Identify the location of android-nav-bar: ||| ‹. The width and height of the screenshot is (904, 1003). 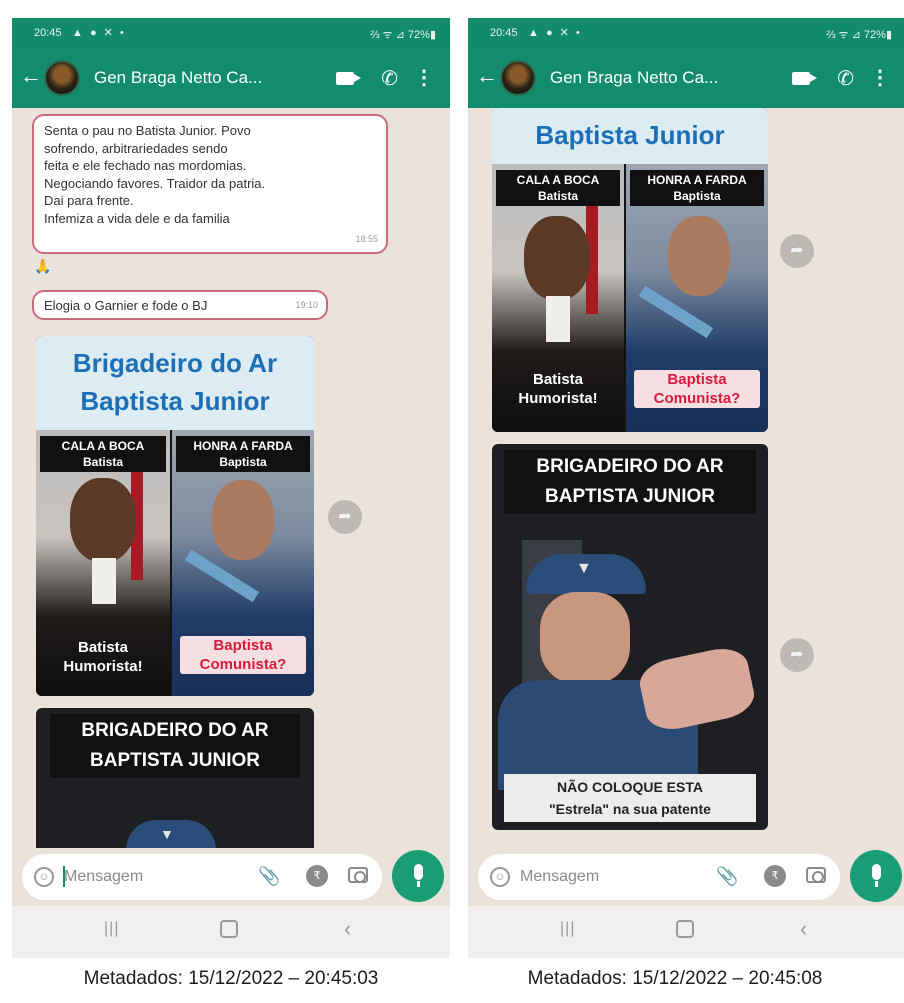
(686, 932).